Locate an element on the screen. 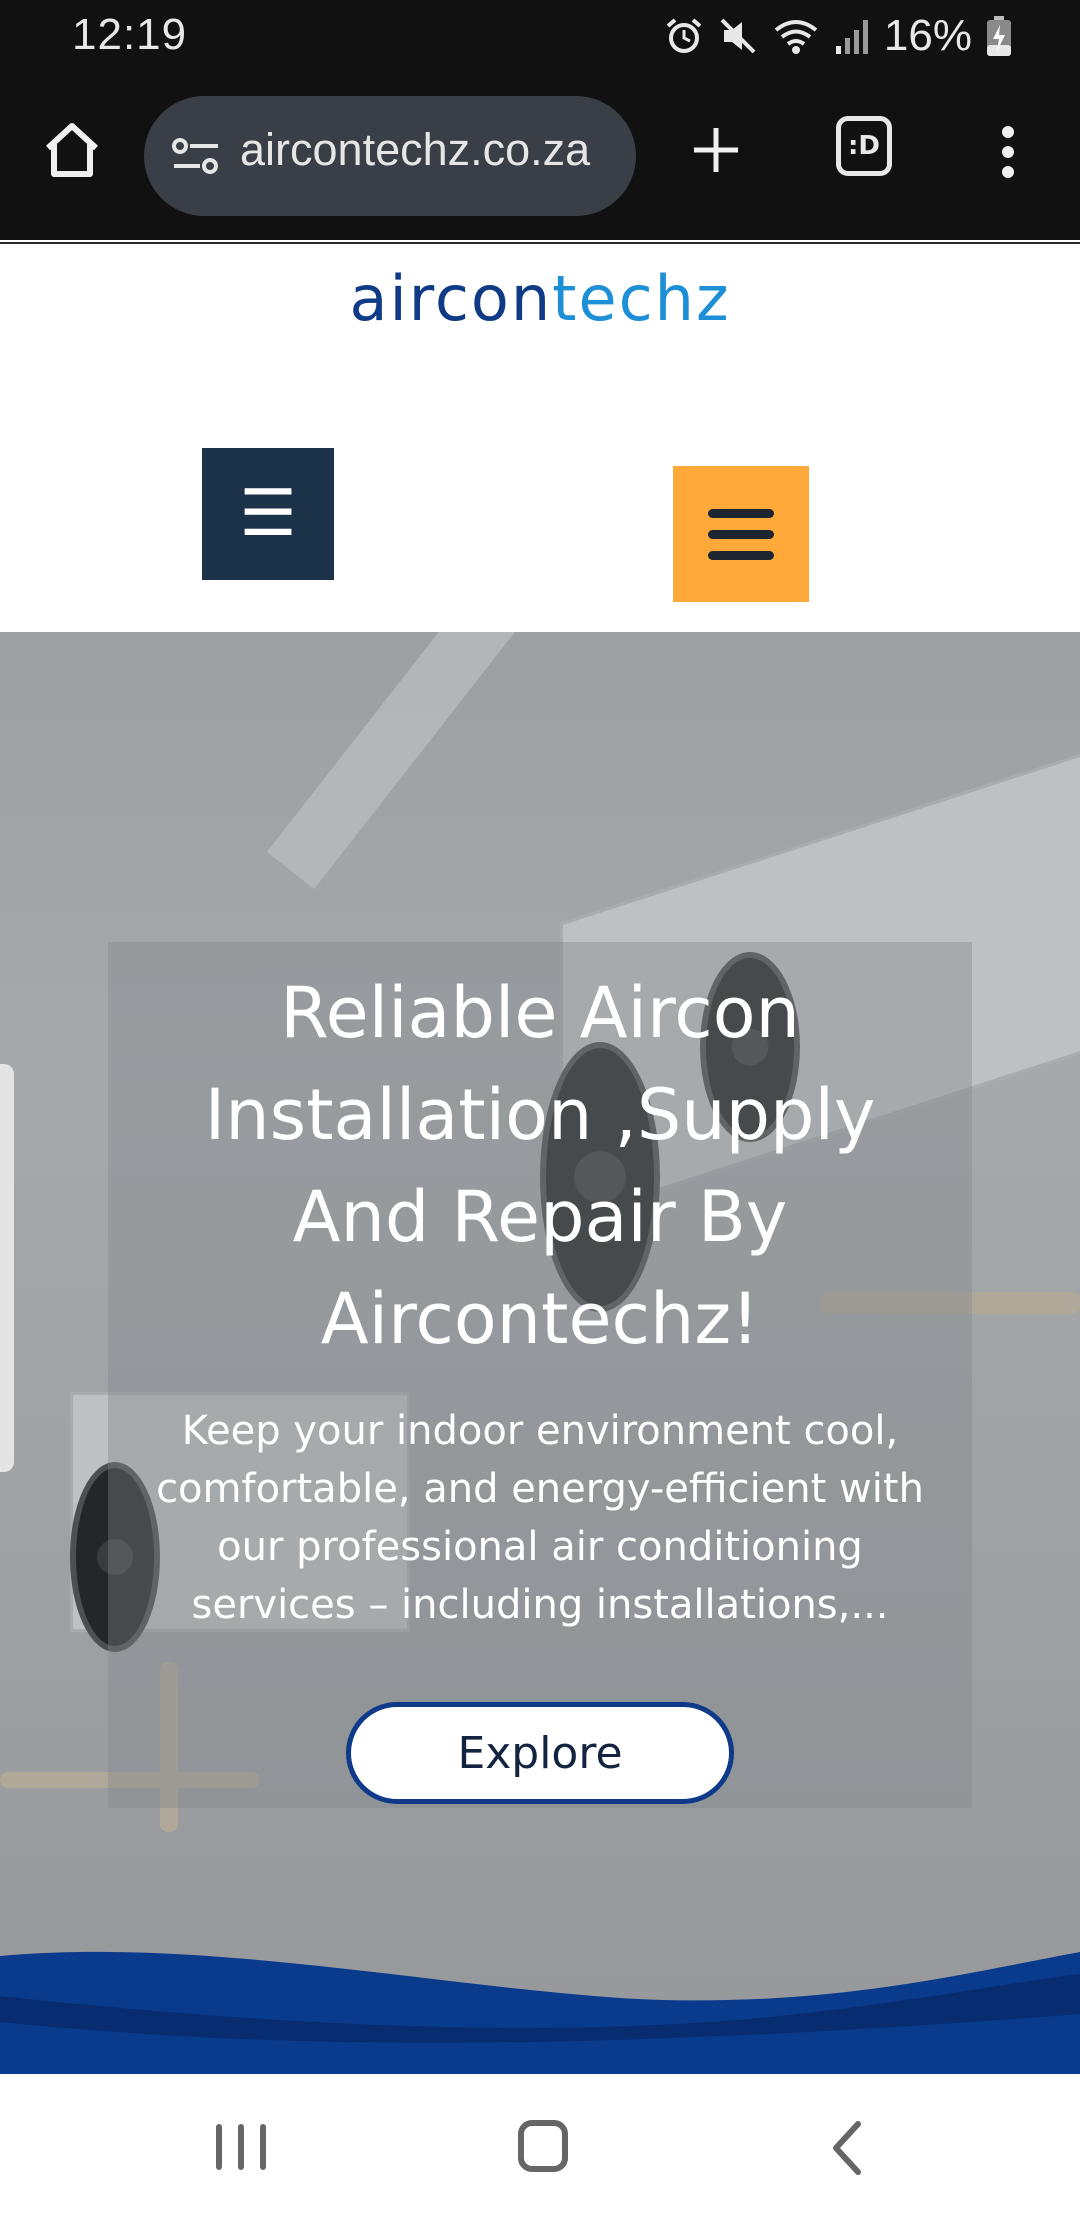 The height and width of the screenshot is (2220, 1080). battery-charging-icon is located at coordinates (999, 36).